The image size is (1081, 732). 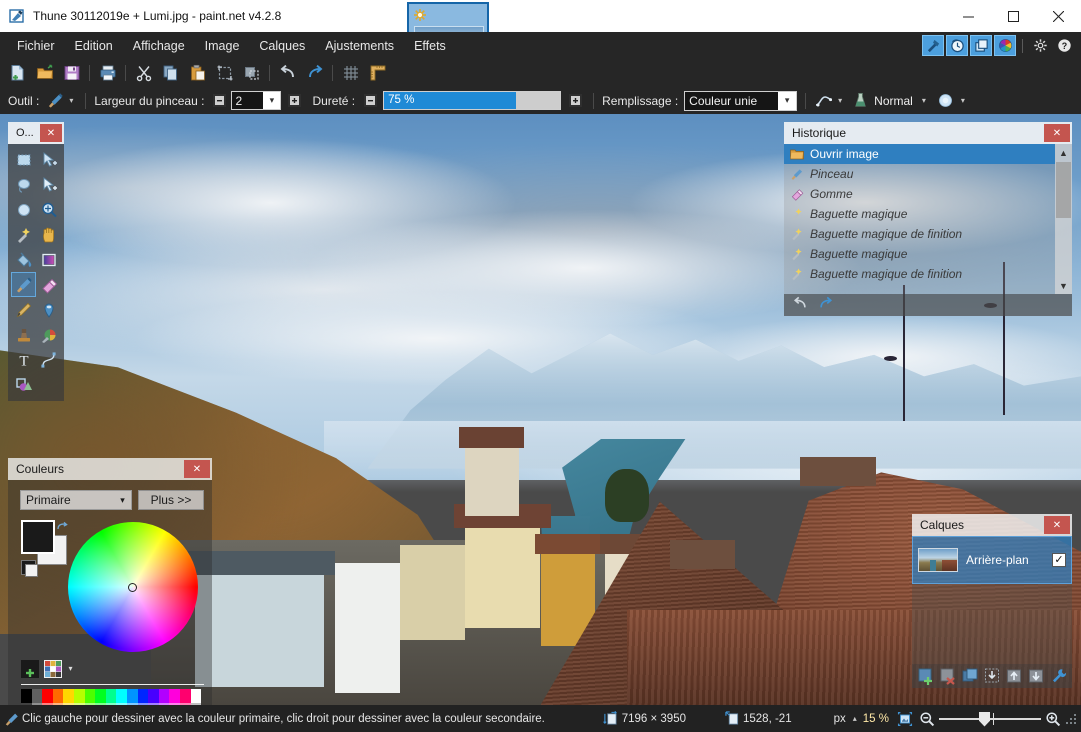 I want to click on layer-row: Arrière-plan ✓, so click(x=992, y=560).